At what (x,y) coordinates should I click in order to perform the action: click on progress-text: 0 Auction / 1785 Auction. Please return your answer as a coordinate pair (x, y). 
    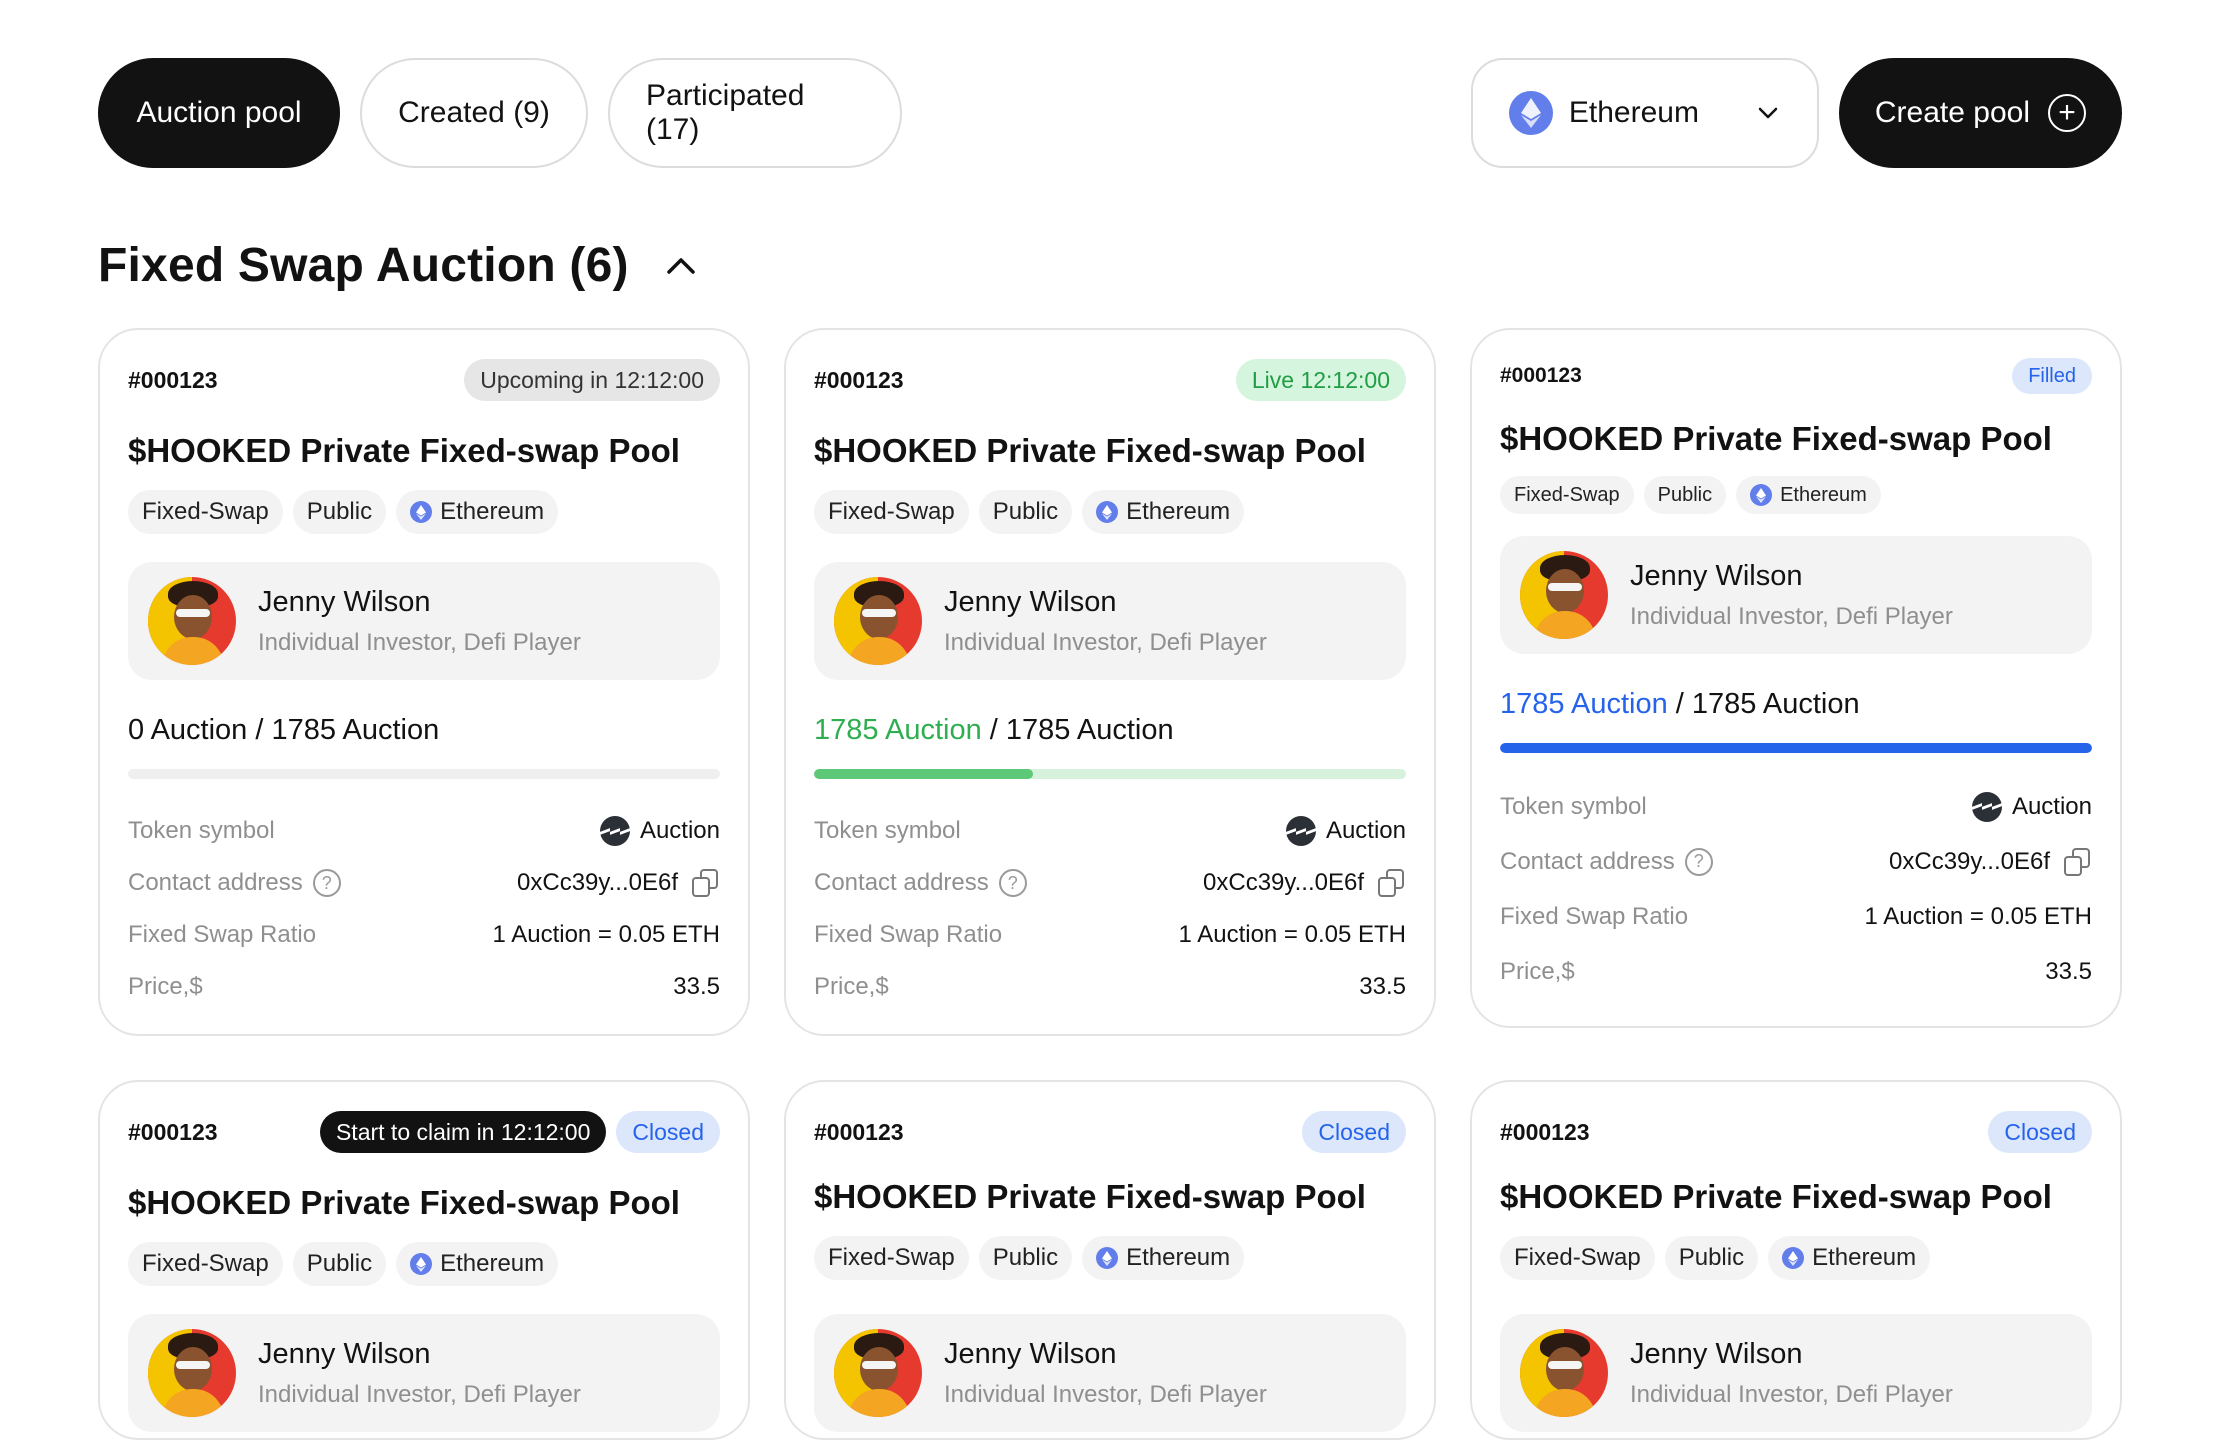
    Looking at the image, I should click on (424, 730).